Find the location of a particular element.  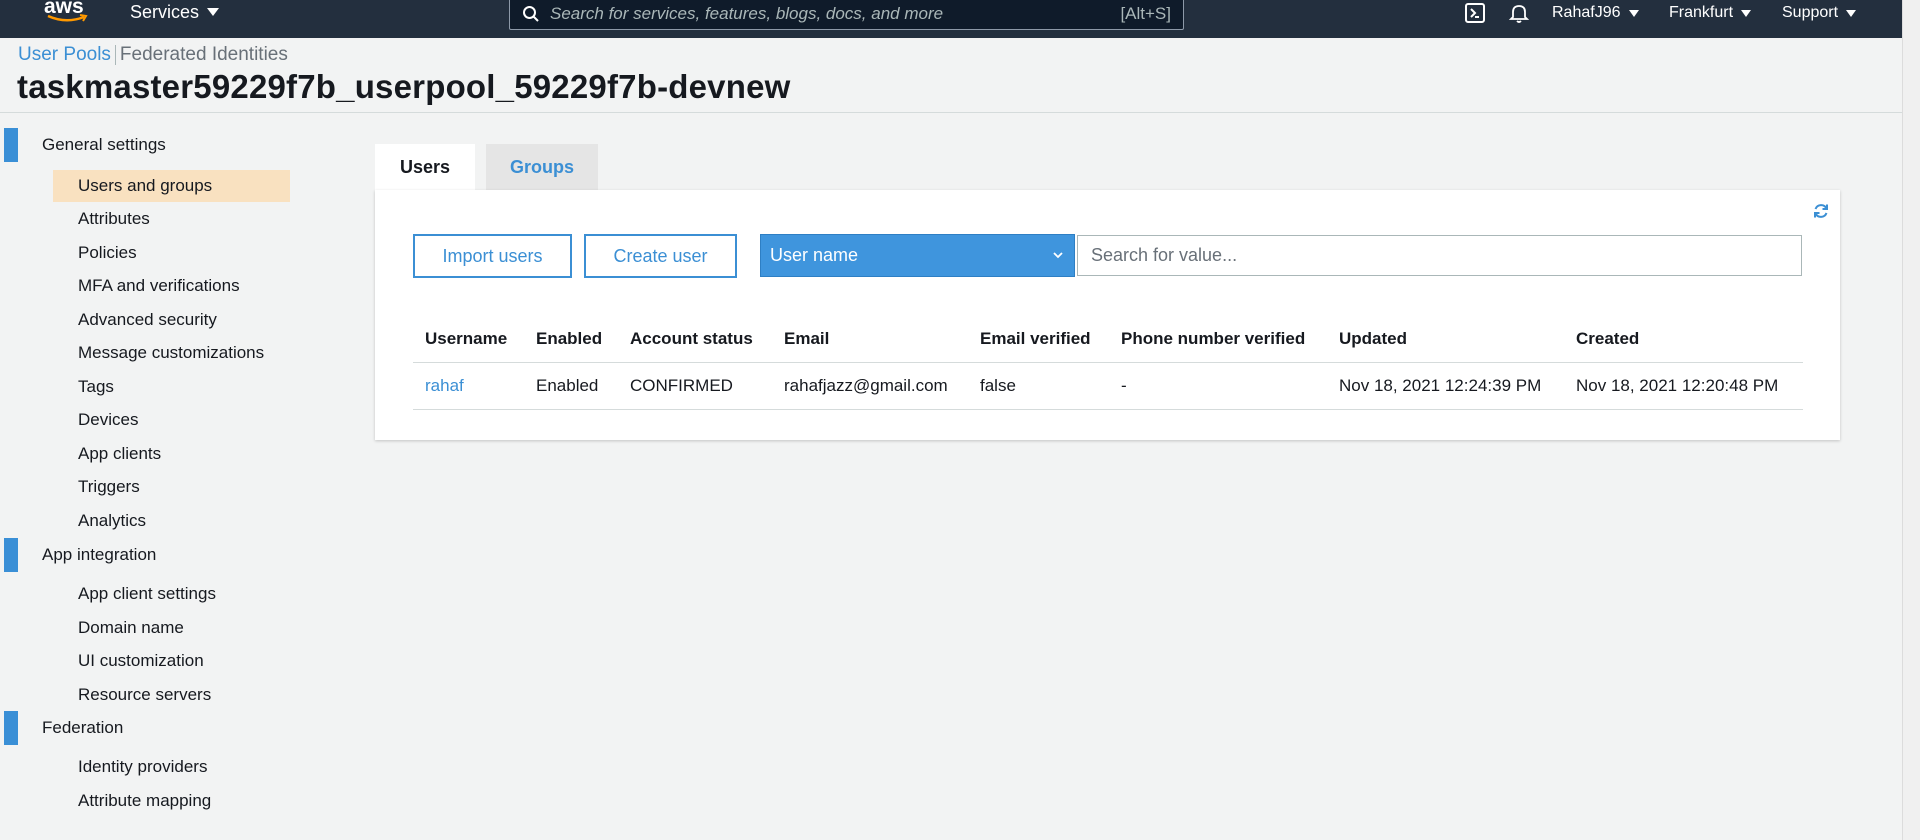

tab-groups: Groups is located at coordinates (542, 167).